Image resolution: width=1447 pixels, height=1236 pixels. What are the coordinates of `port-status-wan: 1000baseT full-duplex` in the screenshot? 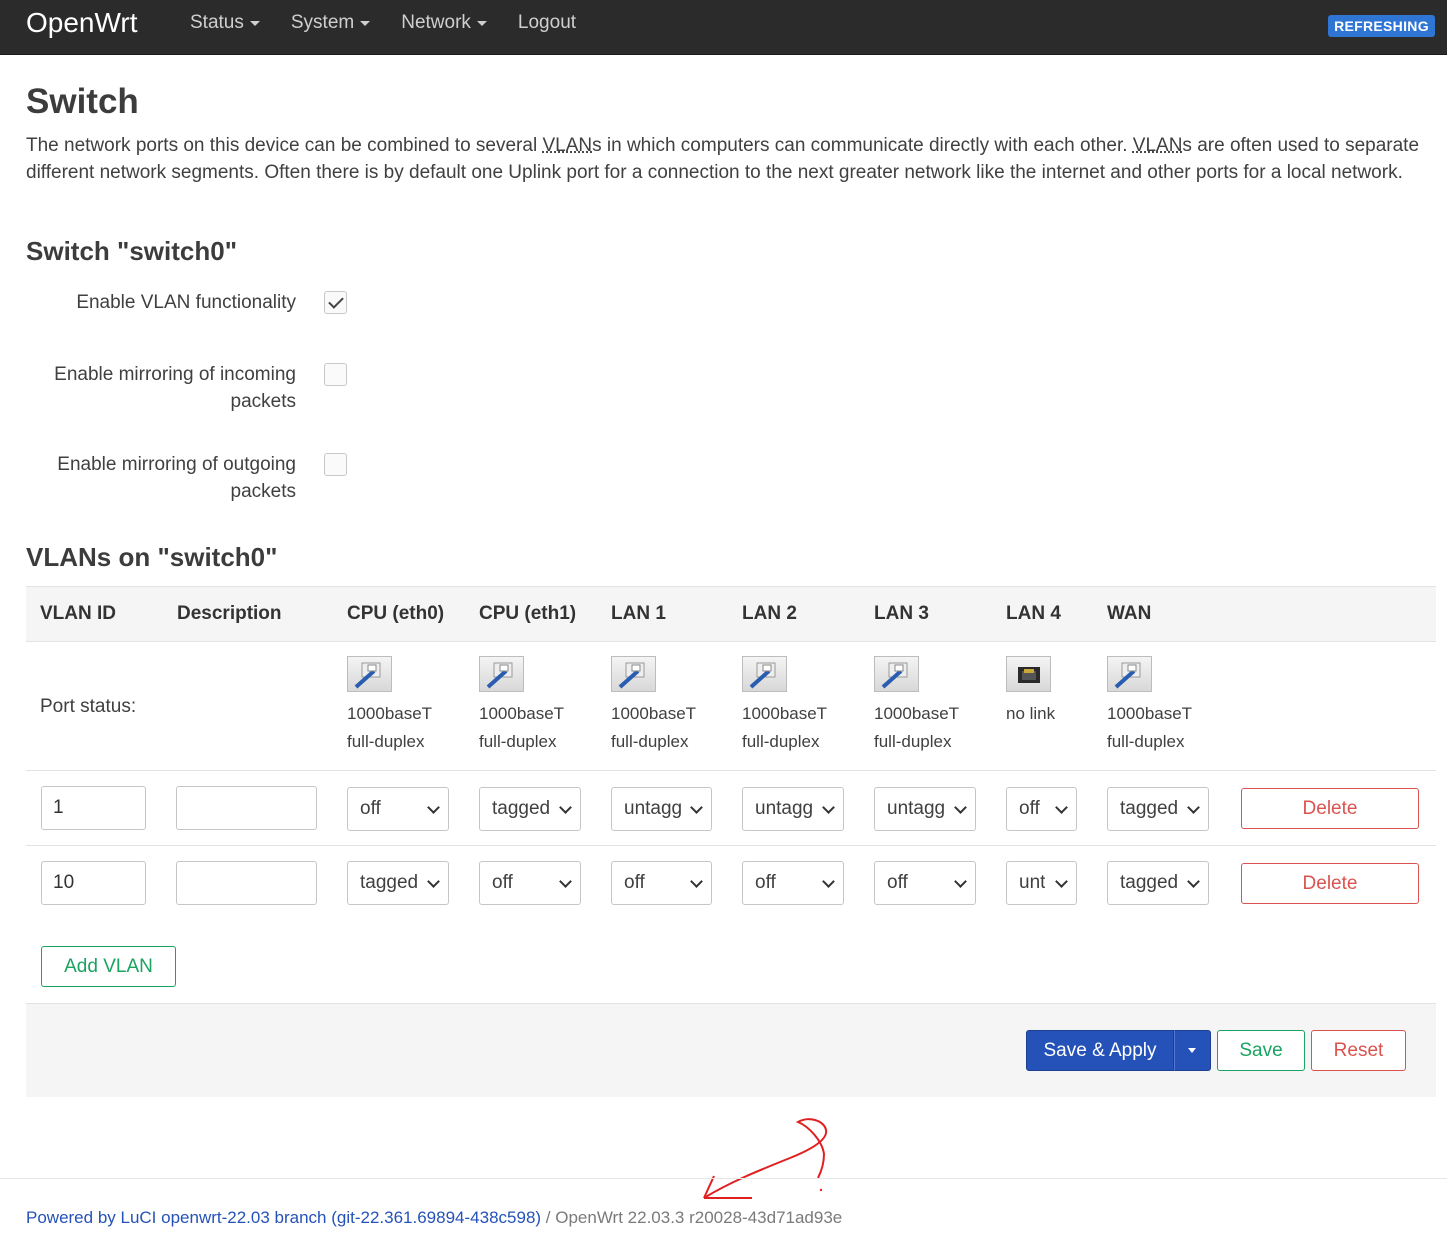 It's located at (1162, 706).